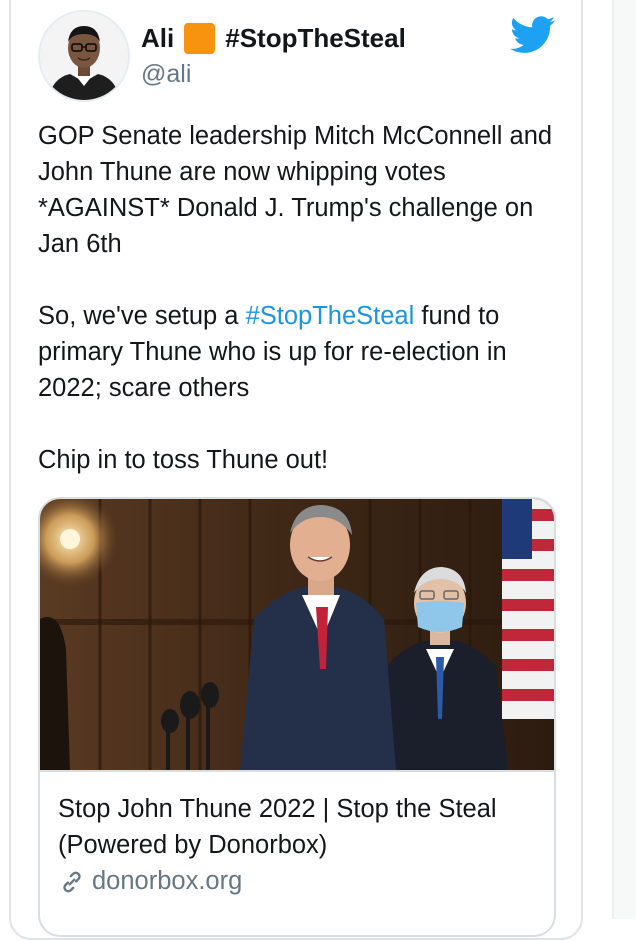  What do you see at coordinates (157, 38) in the screenshot?
I see `display-name: Ali` at bounding box center [157, 38].